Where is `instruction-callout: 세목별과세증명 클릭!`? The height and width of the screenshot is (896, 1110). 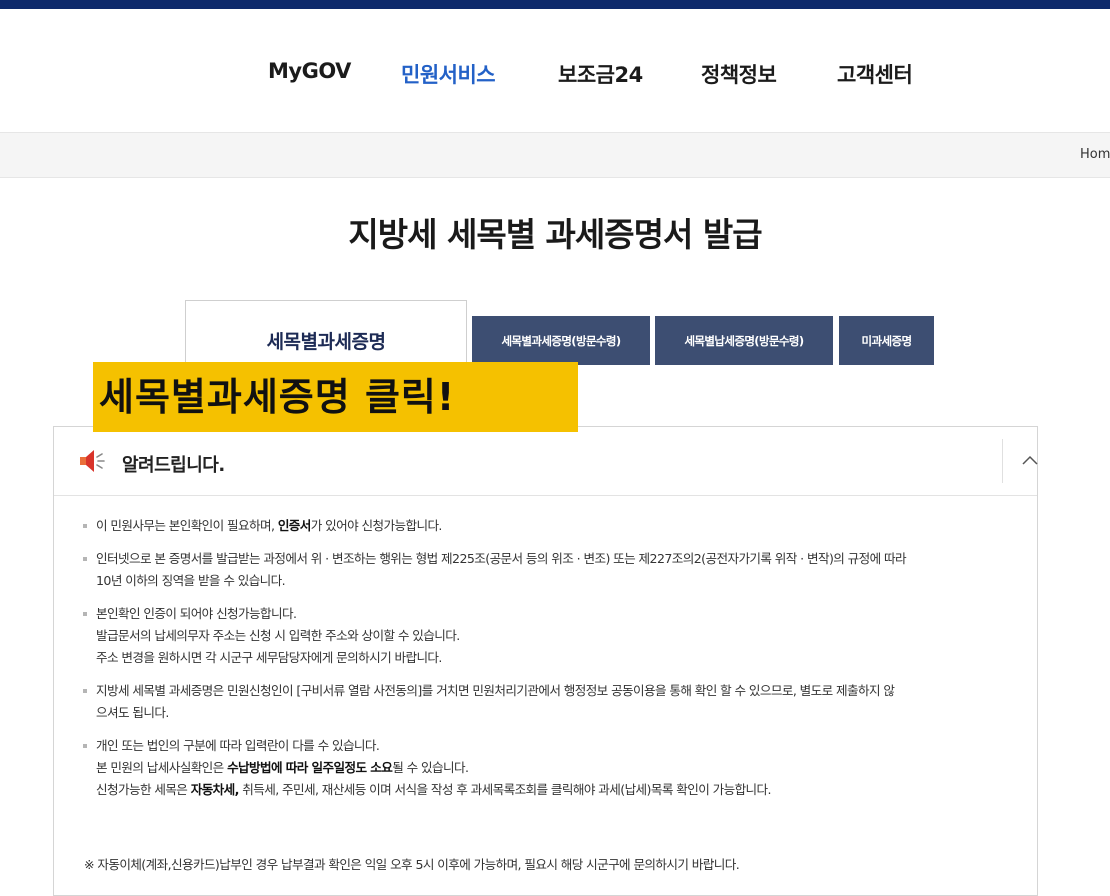
instruction-callout: 세목별과세증명 클릭! is located at coordinates (335, 397).